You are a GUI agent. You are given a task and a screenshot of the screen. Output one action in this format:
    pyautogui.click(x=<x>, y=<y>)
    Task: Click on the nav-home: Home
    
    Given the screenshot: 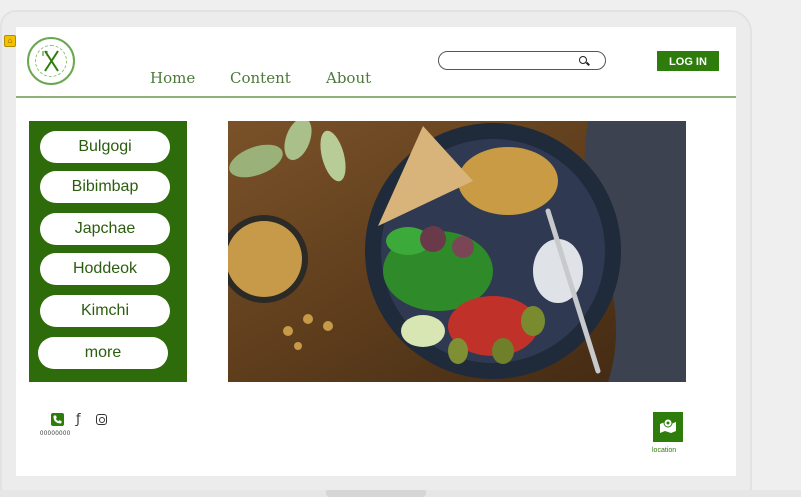 What is the action you would take?
    pyautogui.click(x=172, y=78)
    